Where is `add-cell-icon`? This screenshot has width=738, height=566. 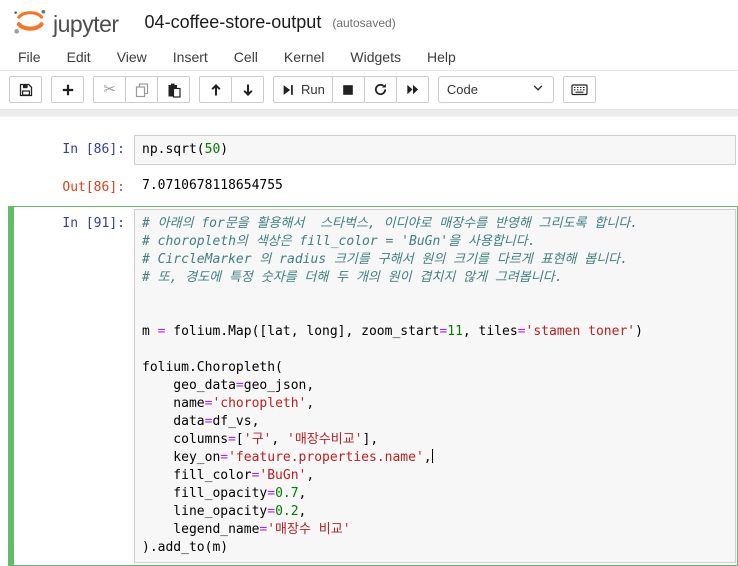 add-cell-icon is located at coordinates (68, 90).